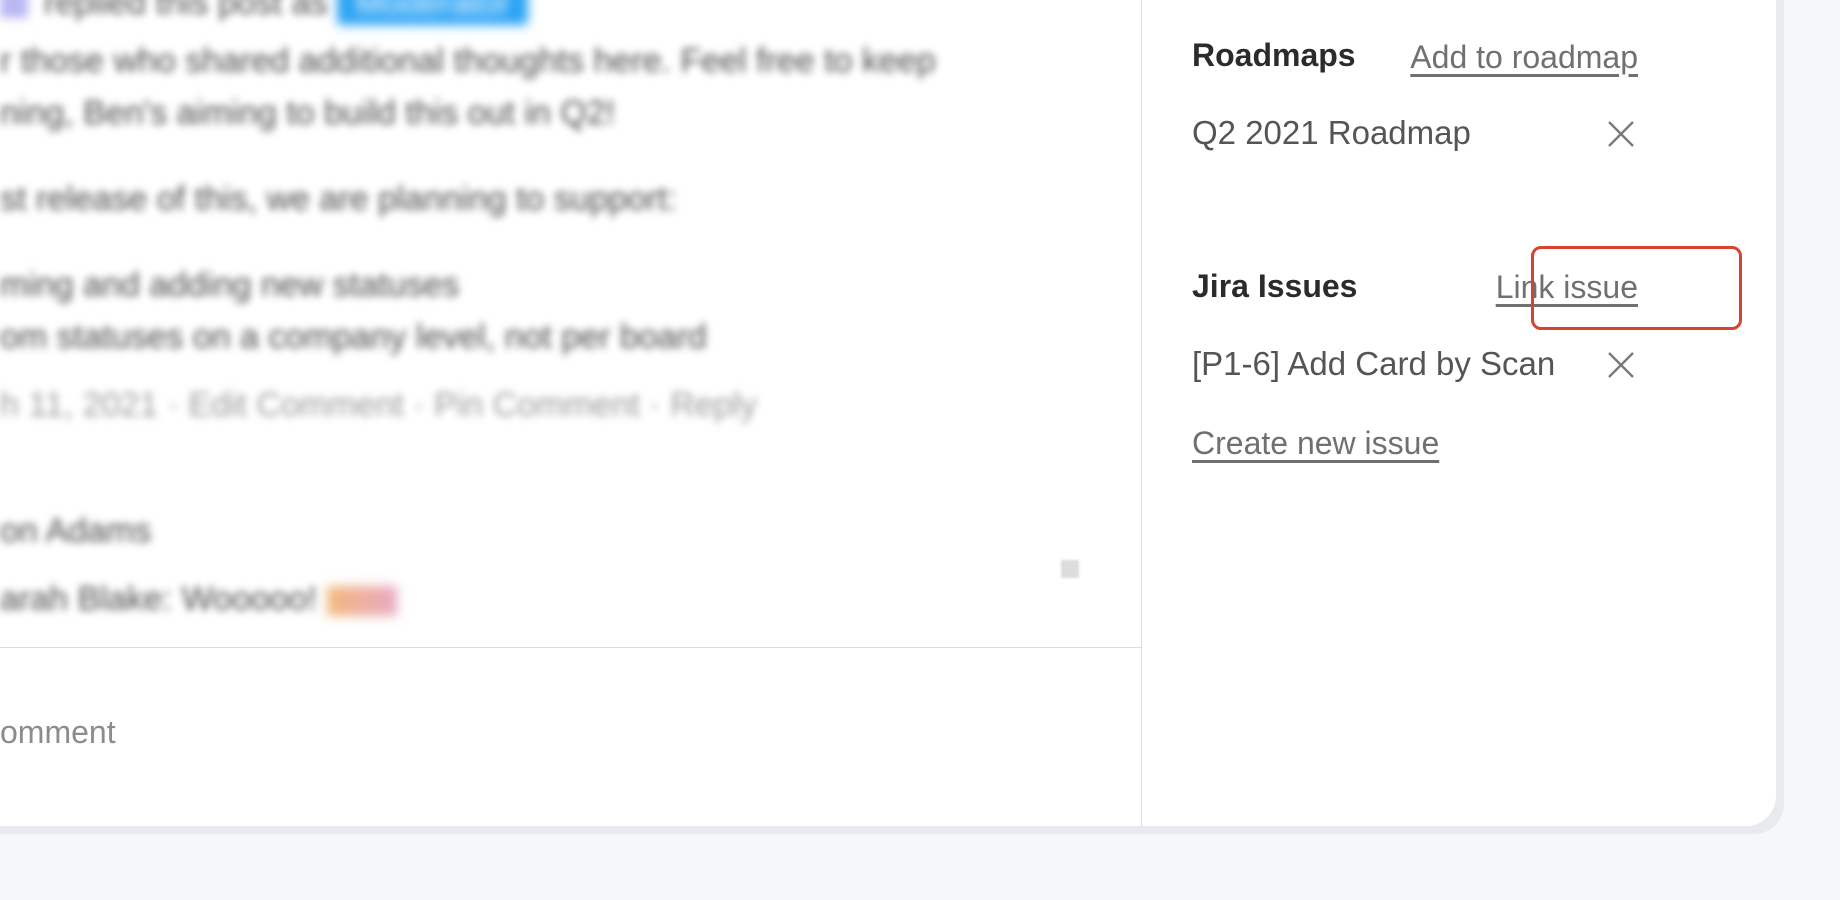  I want to click on moderator-badge: Moderator, so click(432, 12).